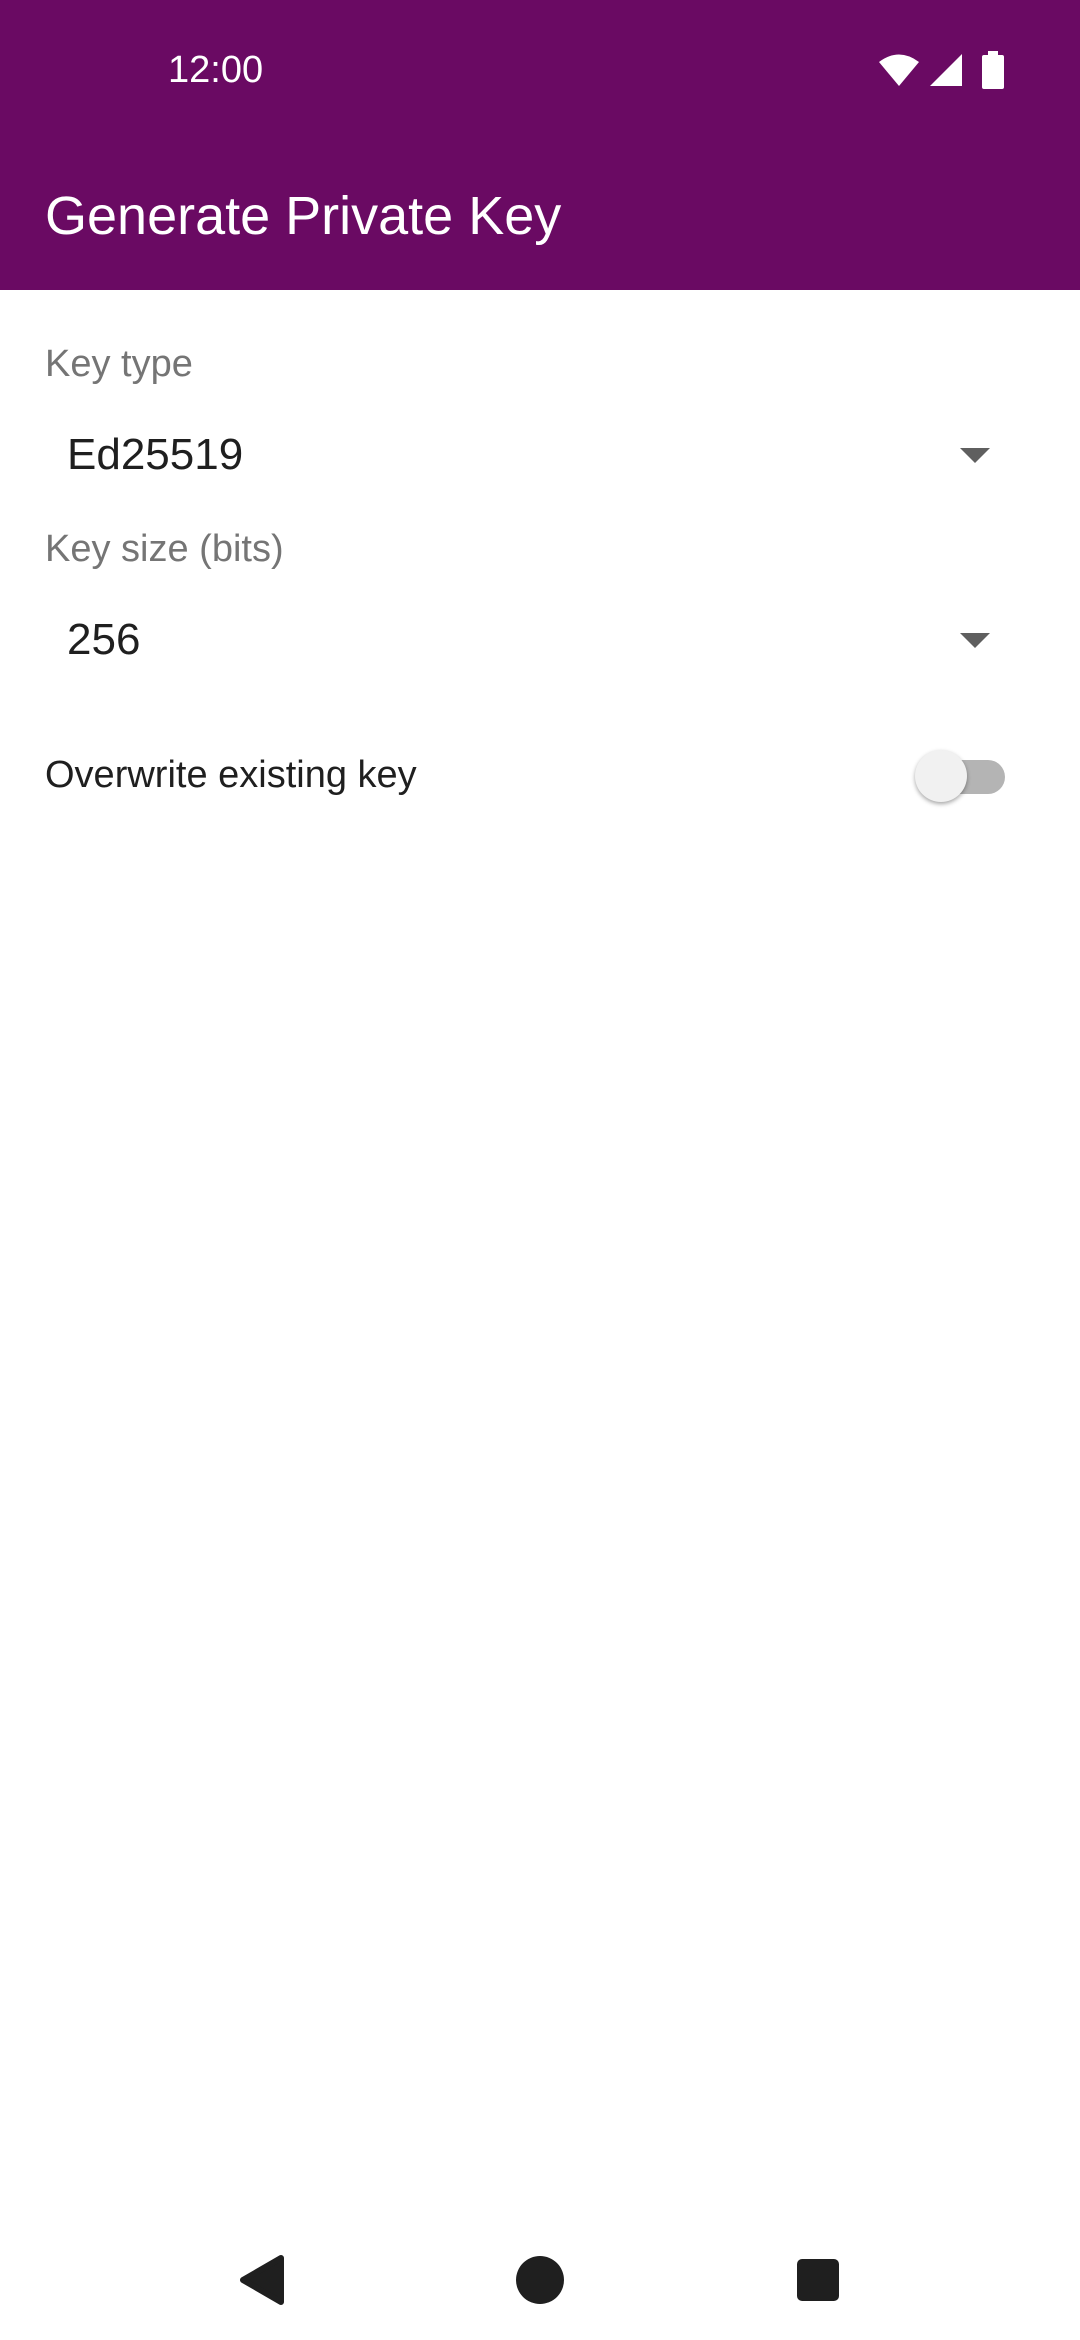 This screenshot has width=1080, height=2340. What do you see at coordinates (941, 776) in the screenshot?
I see `switch-thumb` at bounding box center [941, 776].